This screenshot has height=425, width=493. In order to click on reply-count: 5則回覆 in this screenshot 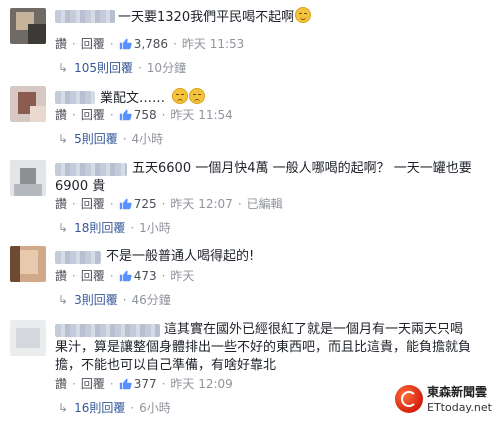, I will do `click(96, 139)`.